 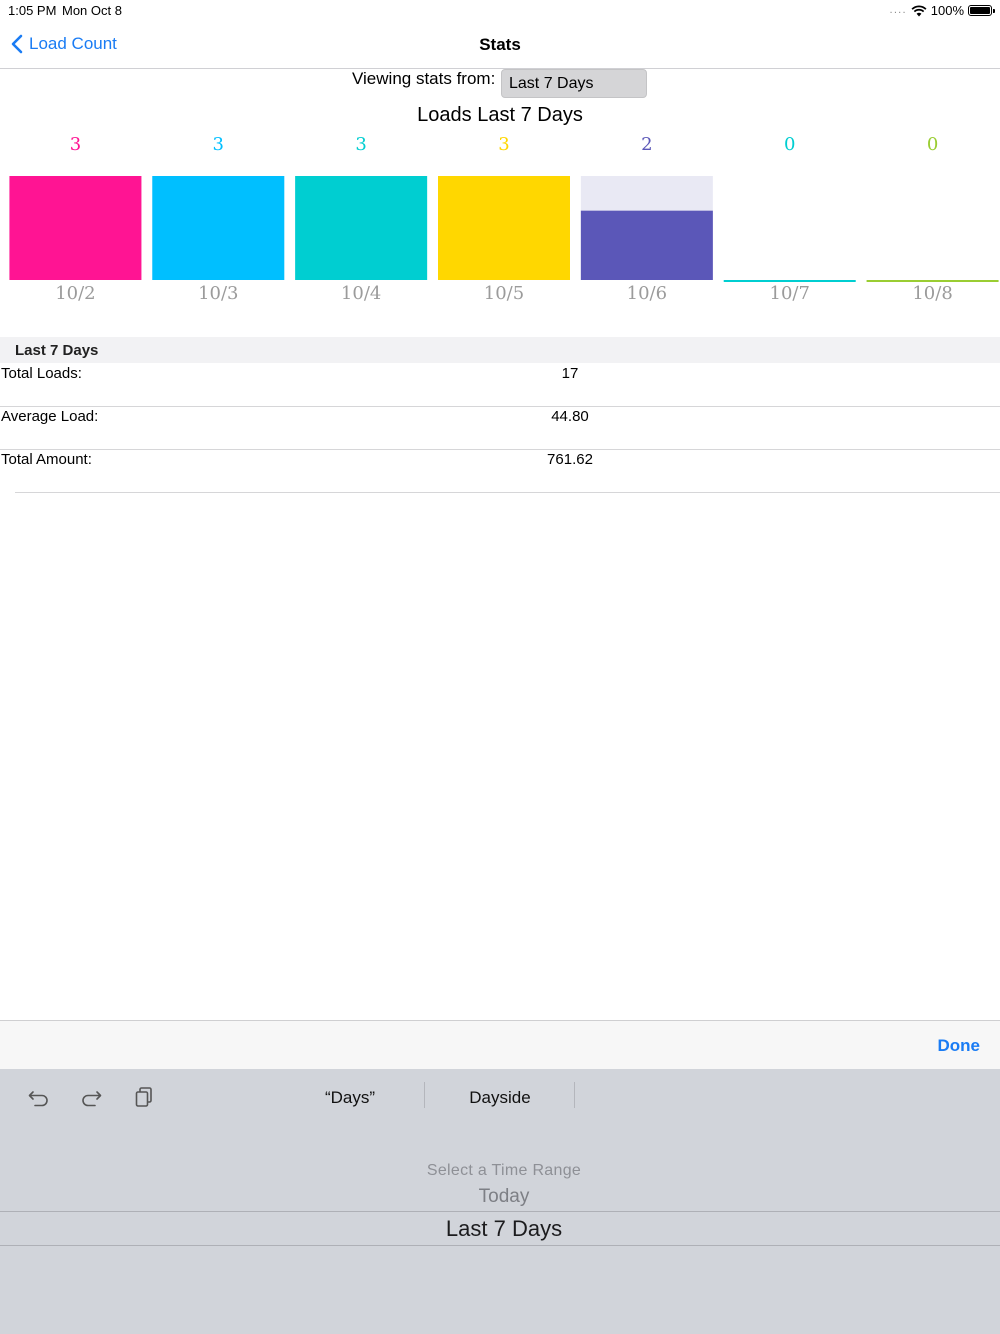 What do you see at coordinates (500, 428) in the screenshot?
I see `stat-row-average-load: Average Load: 44.80` at bounding box center [500, 428].